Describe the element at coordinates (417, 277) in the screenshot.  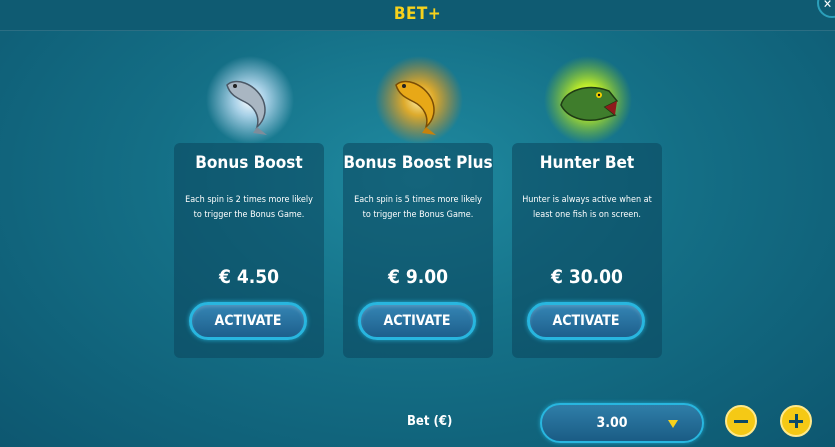
I see `card-price: € 9.00` at that location.